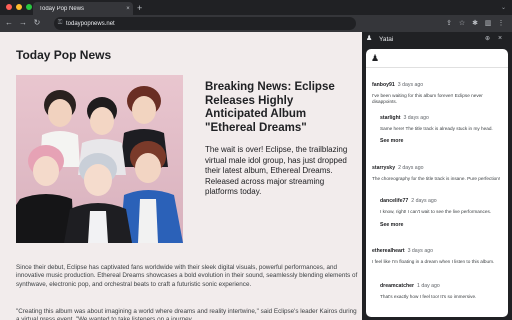 This screenshot has width=512, height=320. I want to click on extensions-icon: ✱, so click(475, 23).